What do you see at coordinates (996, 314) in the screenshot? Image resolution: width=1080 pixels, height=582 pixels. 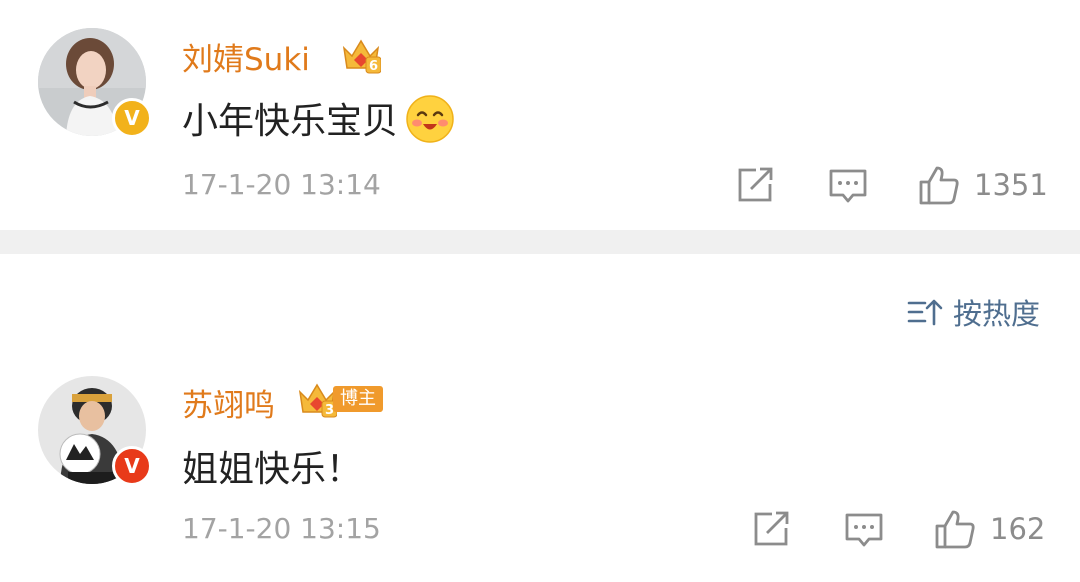 I see `sort-label: 按热度` at bounding box center [996, 314].